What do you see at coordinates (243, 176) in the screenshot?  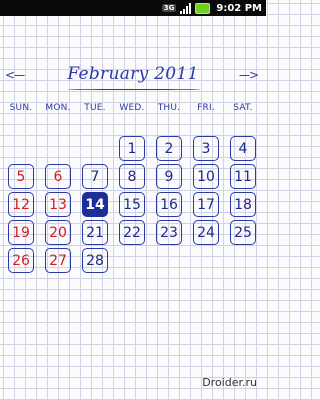 I see `calendar-day: 11` at bounding box center [243, 176].